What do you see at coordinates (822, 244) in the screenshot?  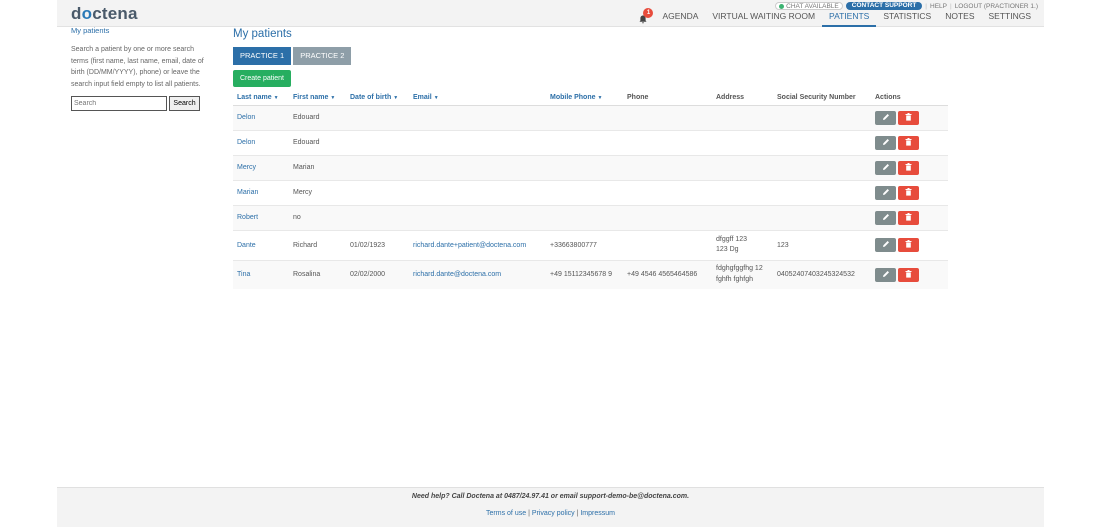 I see `cell-ssn: 123` at bounding box center [822, 244].